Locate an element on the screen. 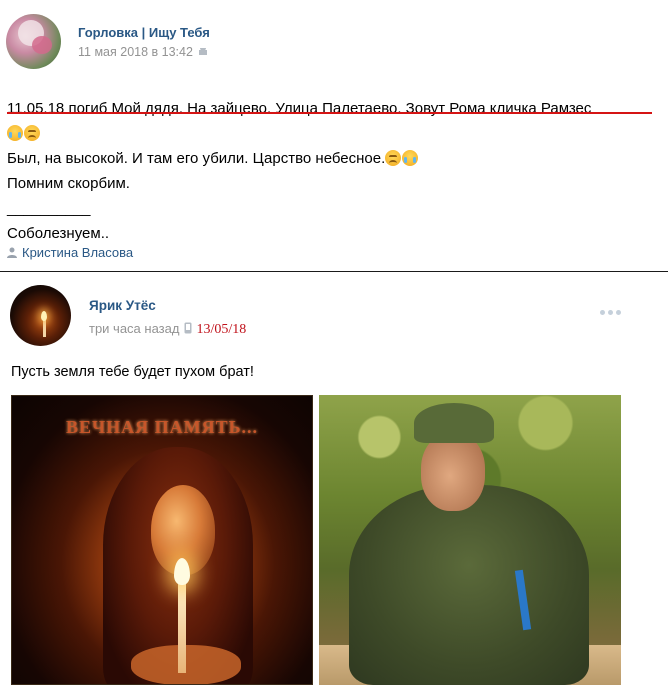 This screenshot has height=685, width=668. android-icon is located at coordinates (202, 51).